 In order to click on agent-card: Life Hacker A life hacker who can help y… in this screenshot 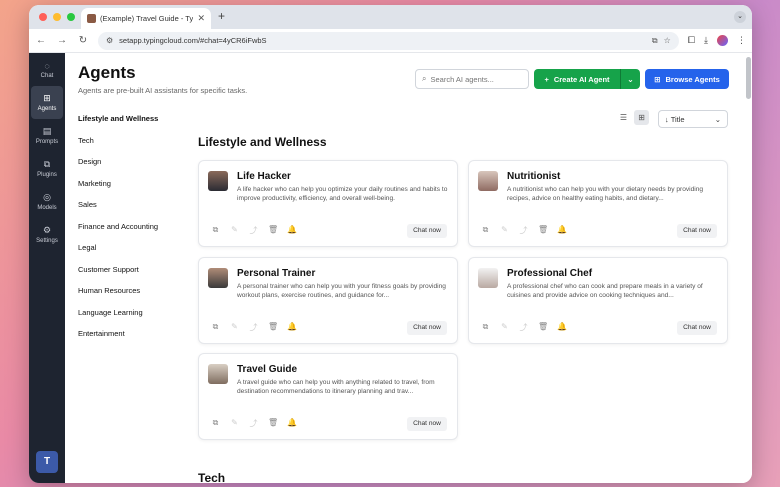, I will do `click(328, 203)`.